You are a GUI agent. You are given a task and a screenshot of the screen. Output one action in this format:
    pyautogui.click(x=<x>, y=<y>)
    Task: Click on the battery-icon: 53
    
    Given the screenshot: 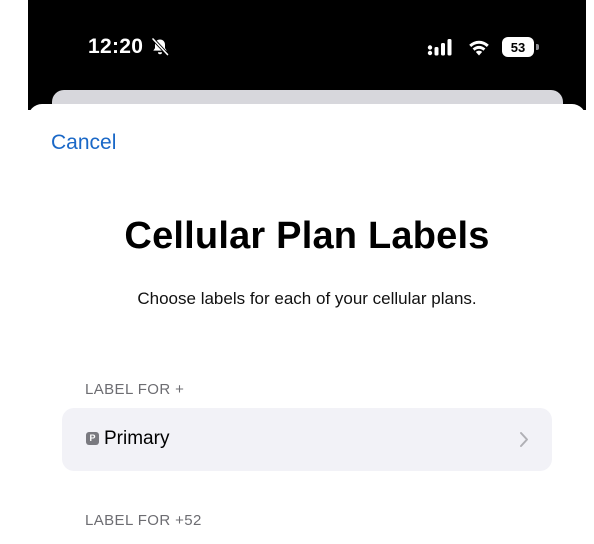 What is the action you would take?
    pyautogui.click(x=521, y=47)
    